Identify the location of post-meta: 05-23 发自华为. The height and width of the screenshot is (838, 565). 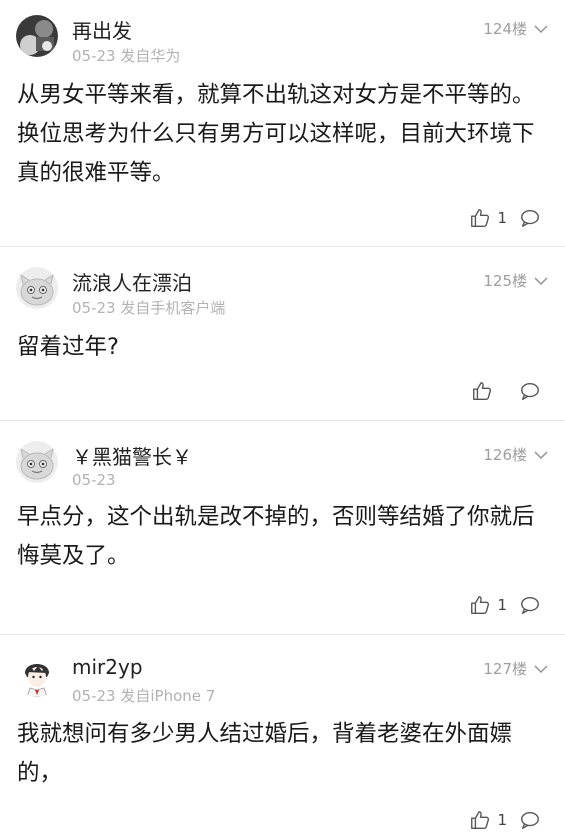
(126, 56).